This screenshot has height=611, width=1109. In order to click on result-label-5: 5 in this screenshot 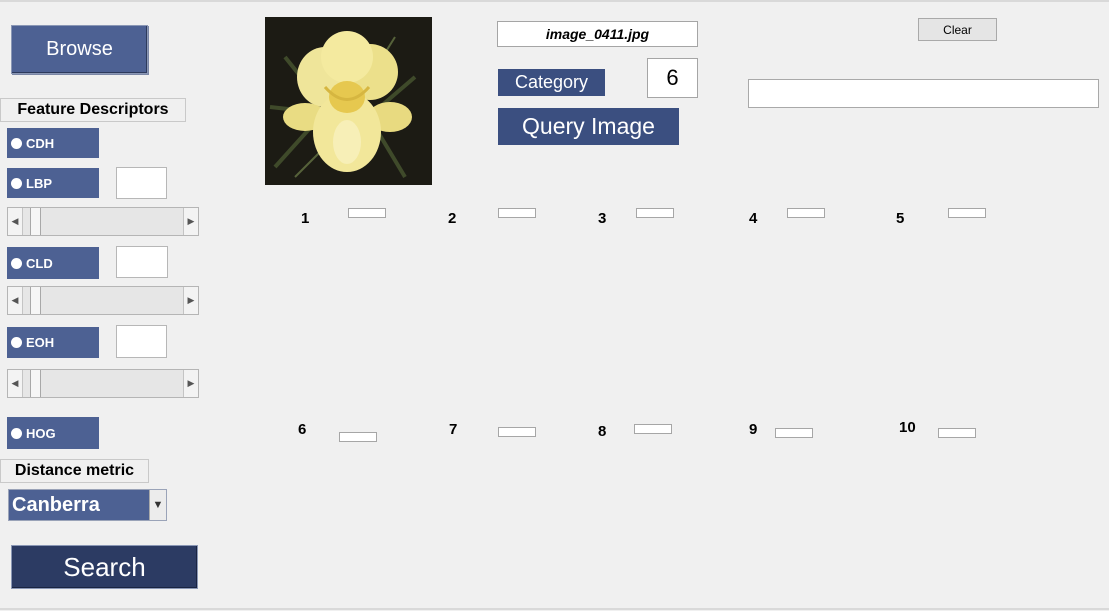, I will do `click(900, 218)`.